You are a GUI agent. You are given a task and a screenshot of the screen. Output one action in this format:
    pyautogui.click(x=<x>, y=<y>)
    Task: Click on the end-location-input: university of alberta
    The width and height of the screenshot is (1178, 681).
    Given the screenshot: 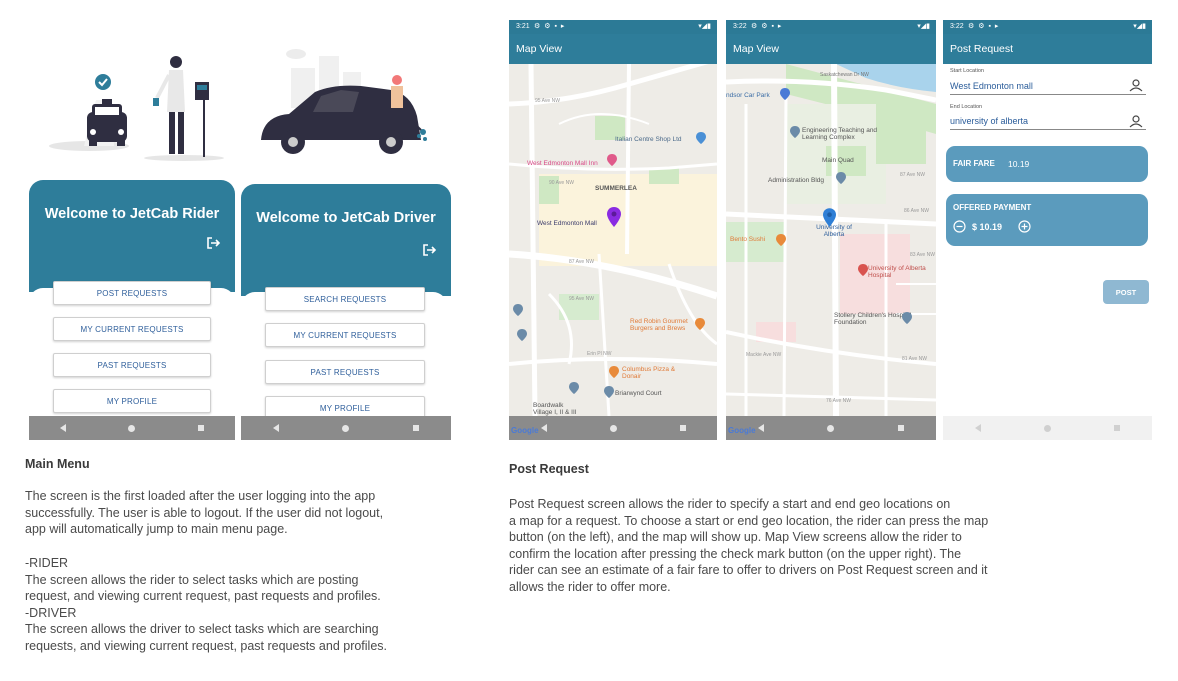 What is the action you would take?
    pyautogui.click(x=989, y=121)
    